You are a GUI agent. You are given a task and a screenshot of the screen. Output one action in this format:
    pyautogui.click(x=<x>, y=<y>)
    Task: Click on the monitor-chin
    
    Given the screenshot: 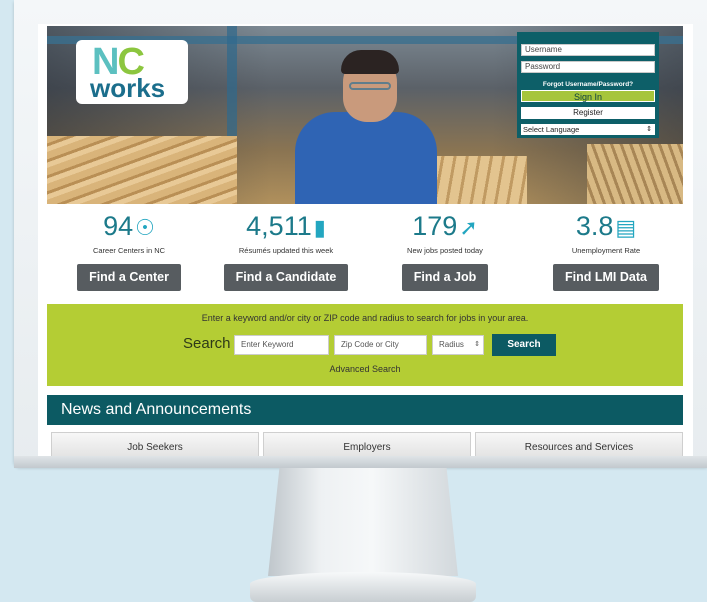 What is the action you would take?
    pyautogui.click(x=360, y=462)
    